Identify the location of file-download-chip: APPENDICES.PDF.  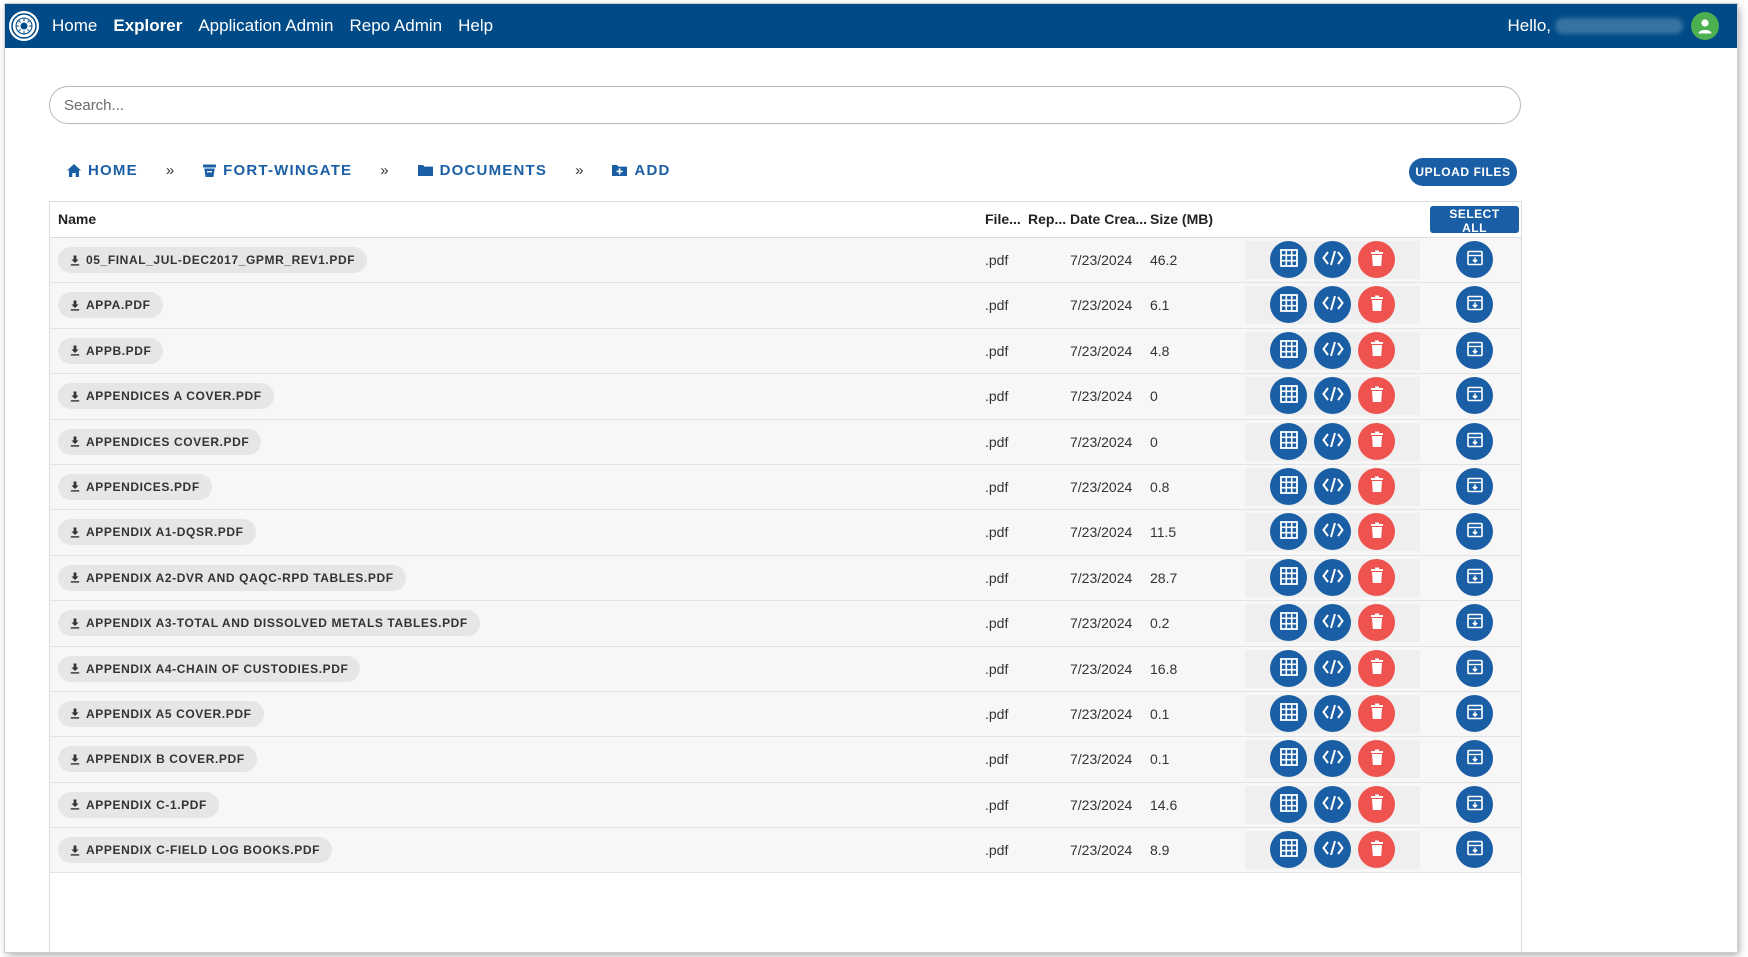
(135, 486).